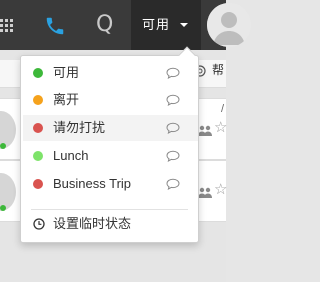 This screenshot has width=320, height=282. What do you see at coordinates (39, 223) in the screenshot?
I see `clock-icon` at bounding box center [39, 223].